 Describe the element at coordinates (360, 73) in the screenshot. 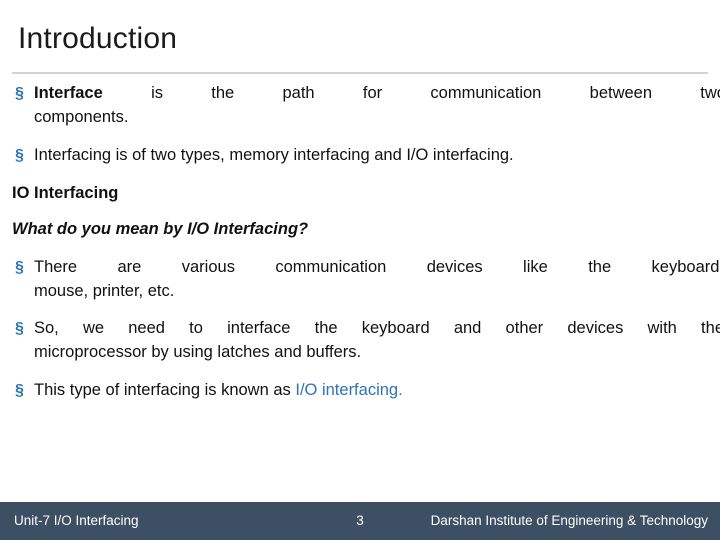

I see `title-divider` at that location.